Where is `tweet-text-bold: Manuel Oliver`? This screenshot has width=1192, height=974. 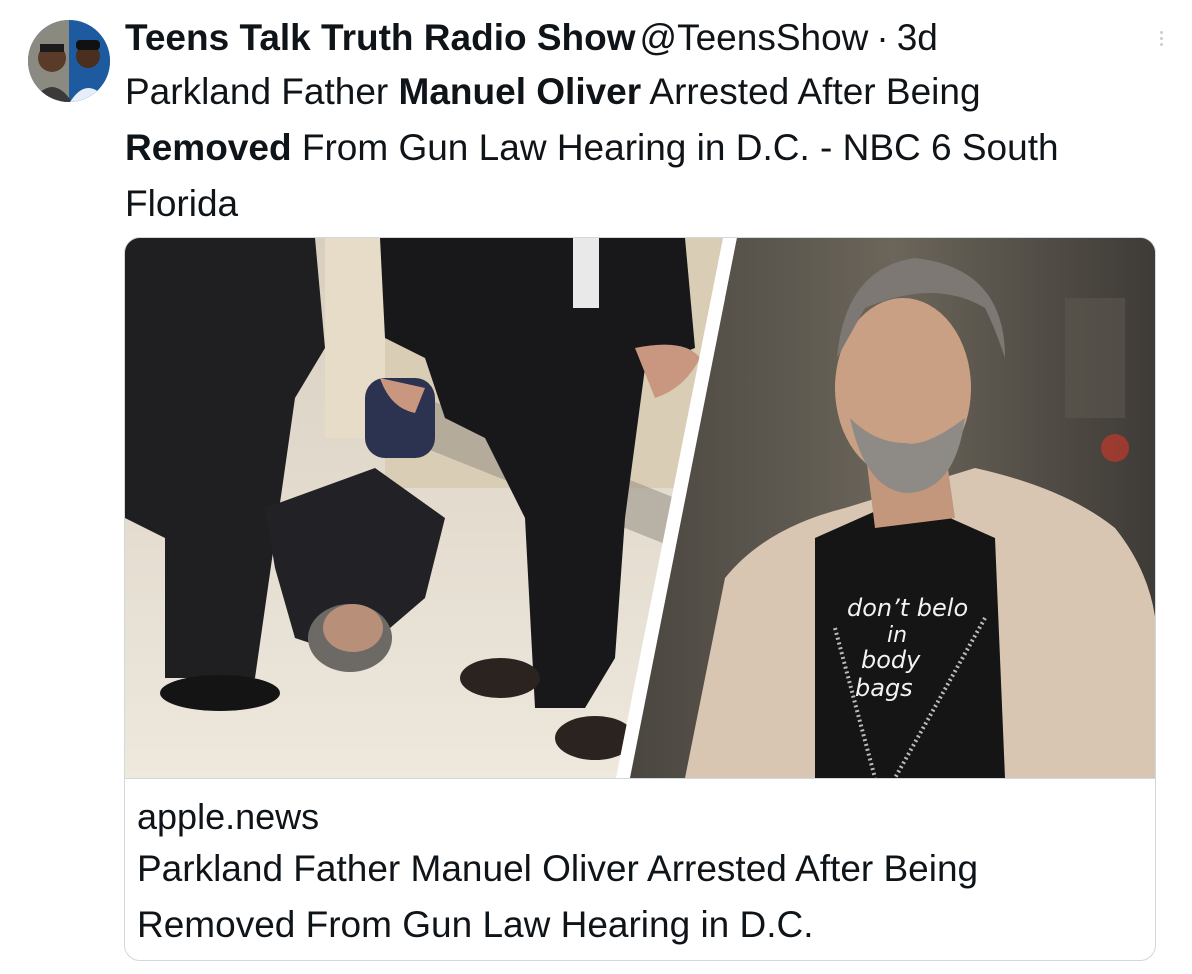 tweet-text-bold: Manuel Oliver is located at coordinates (520, 91).